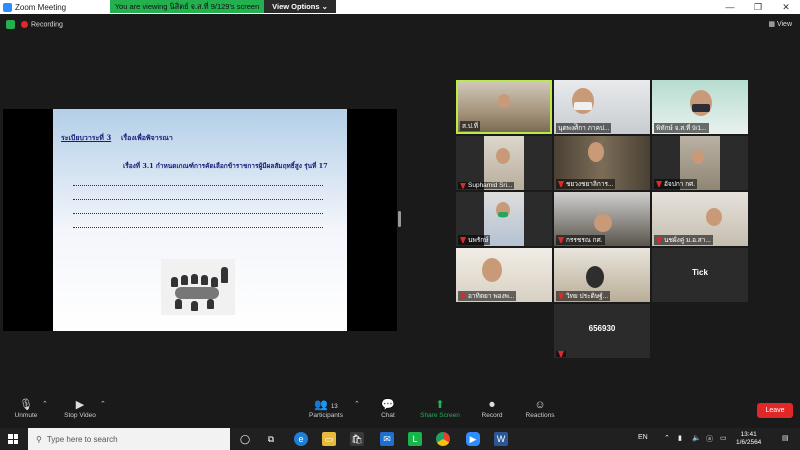  Describe the element at coordinates (388, 415) in the screenshot. I see `chat-label: Chat` at that location.